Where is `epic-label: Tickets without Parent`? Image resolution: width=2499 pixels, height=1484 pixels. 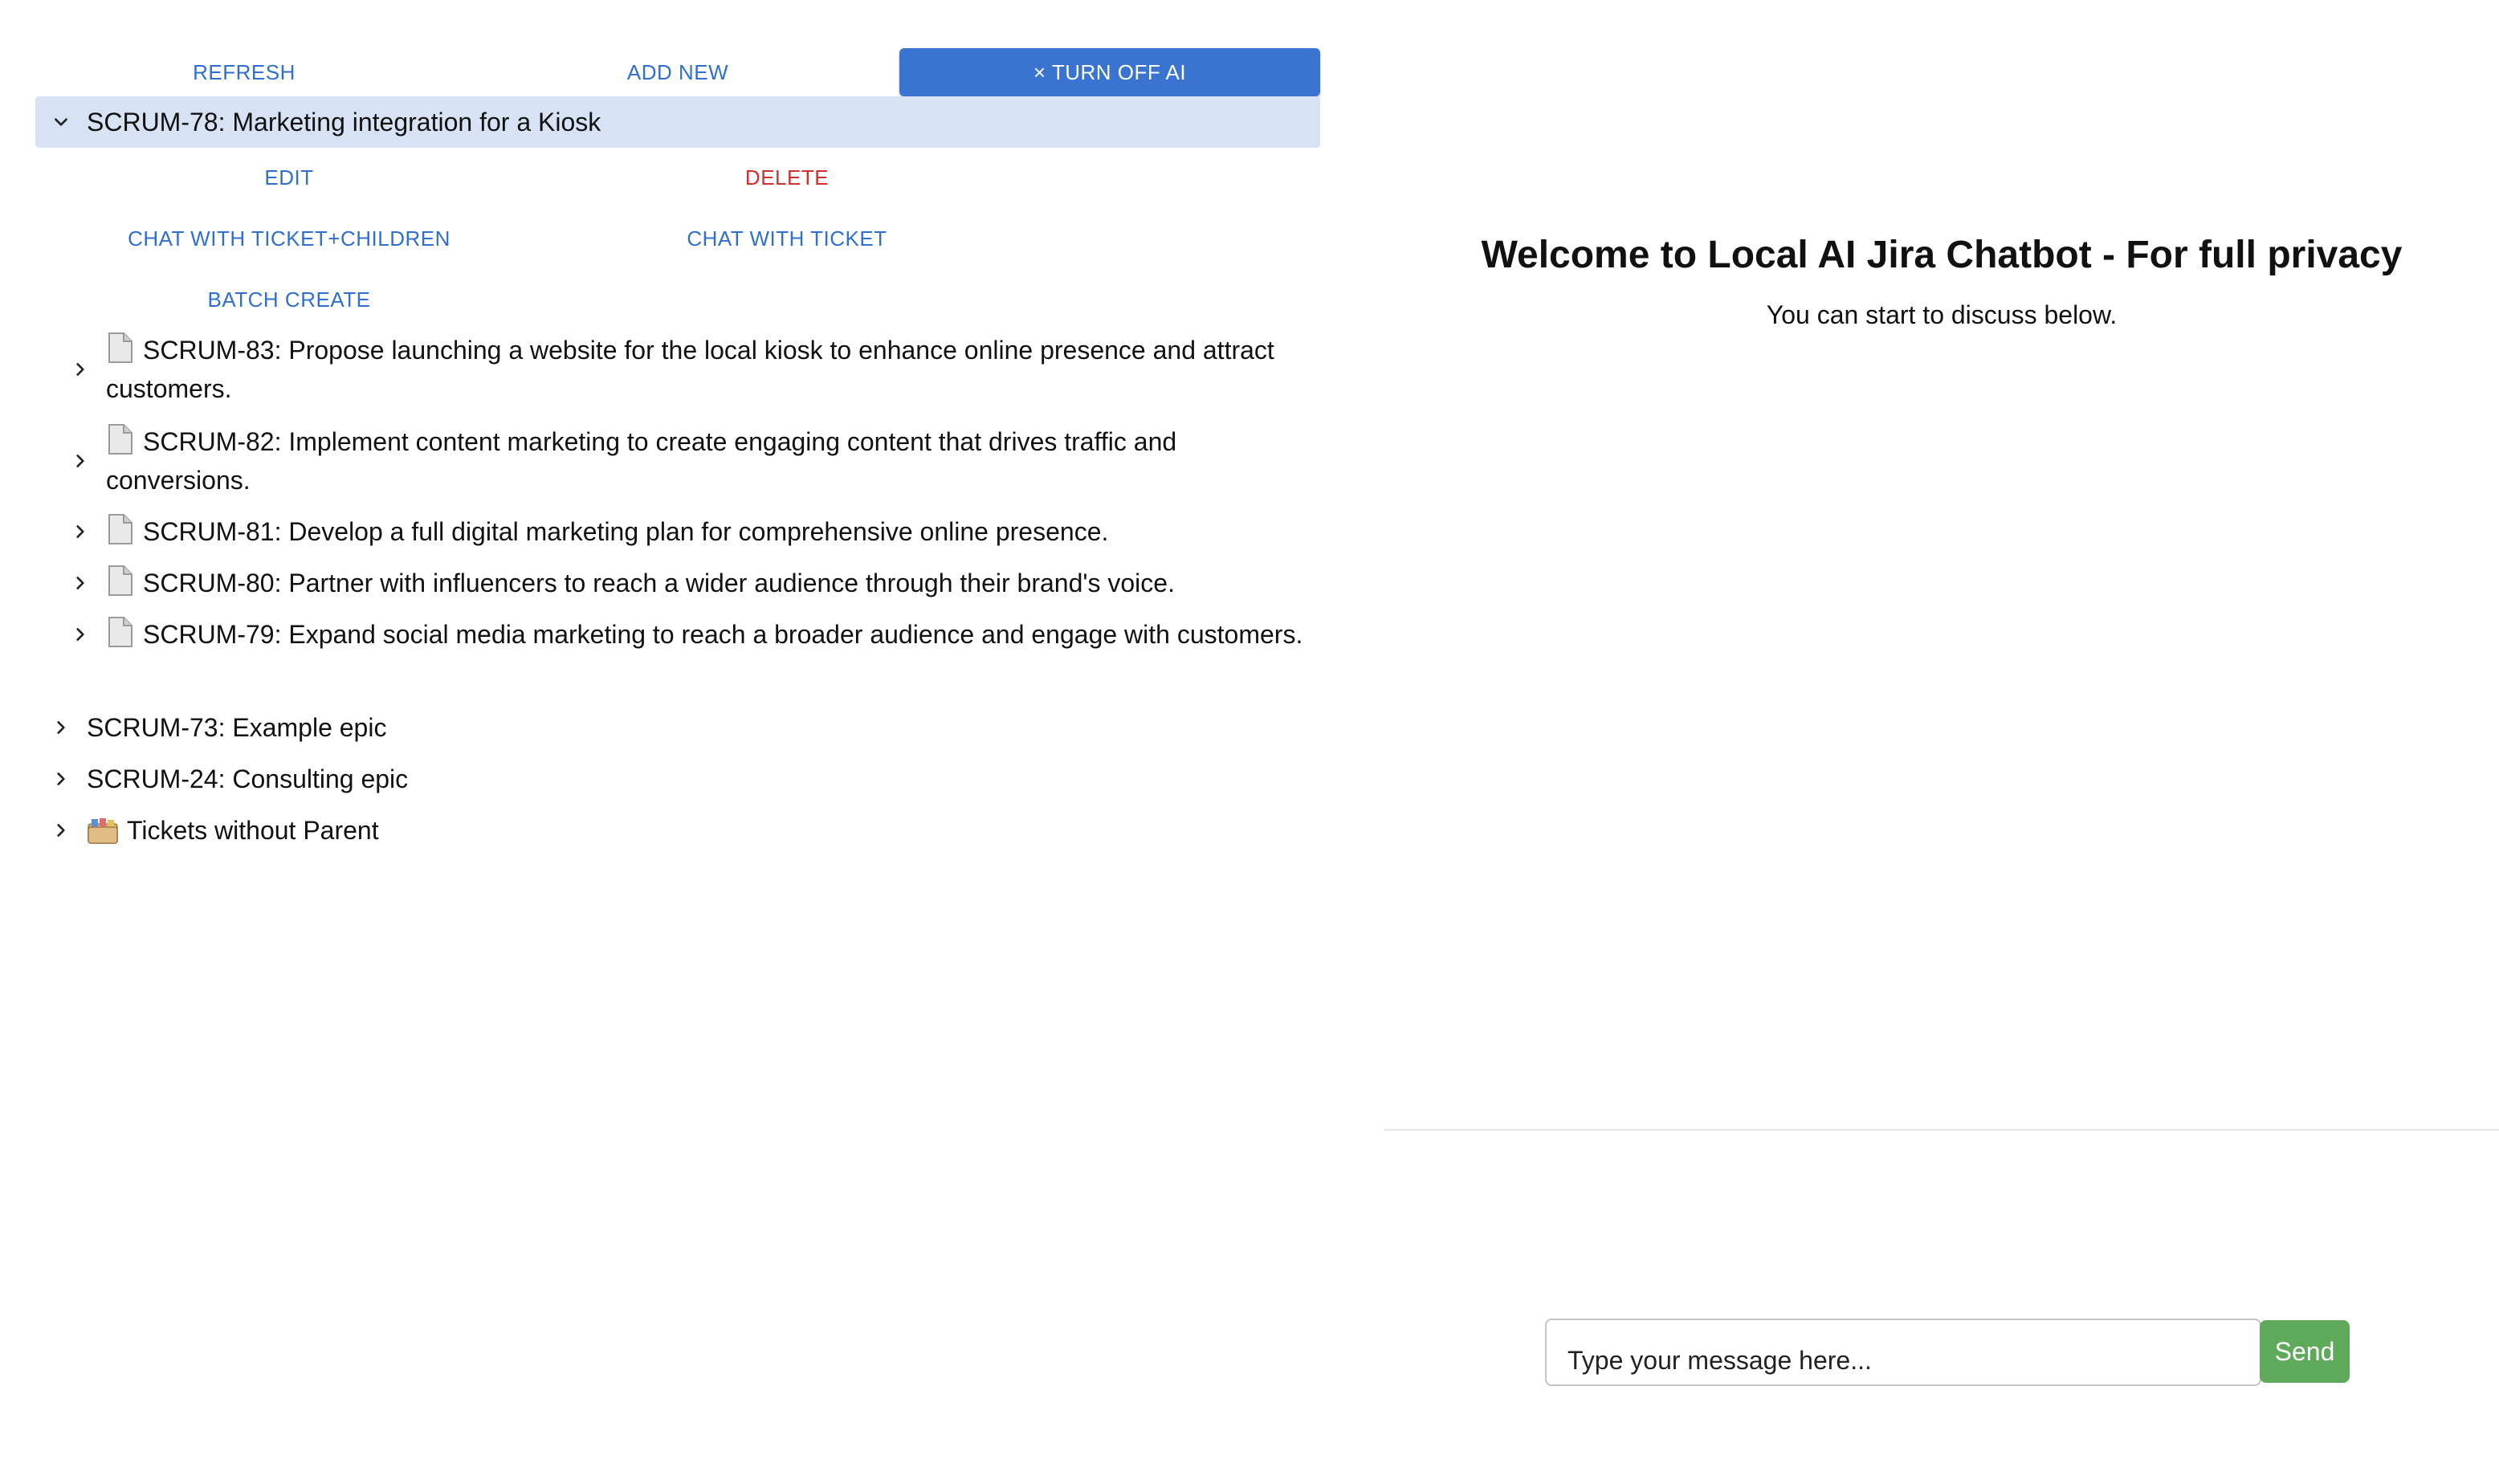 epic-label: Tickets without Parent is located at coordinates (253, 830).